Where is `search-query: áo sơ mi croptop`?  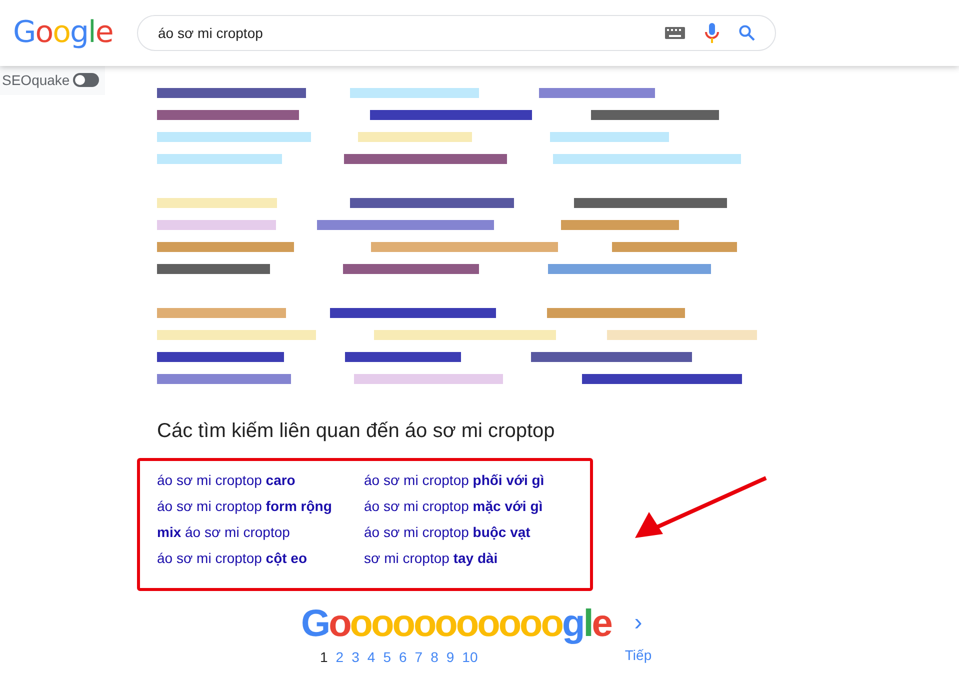
search-query: áo sơ mi croptop is located at coordinates (211, 33).